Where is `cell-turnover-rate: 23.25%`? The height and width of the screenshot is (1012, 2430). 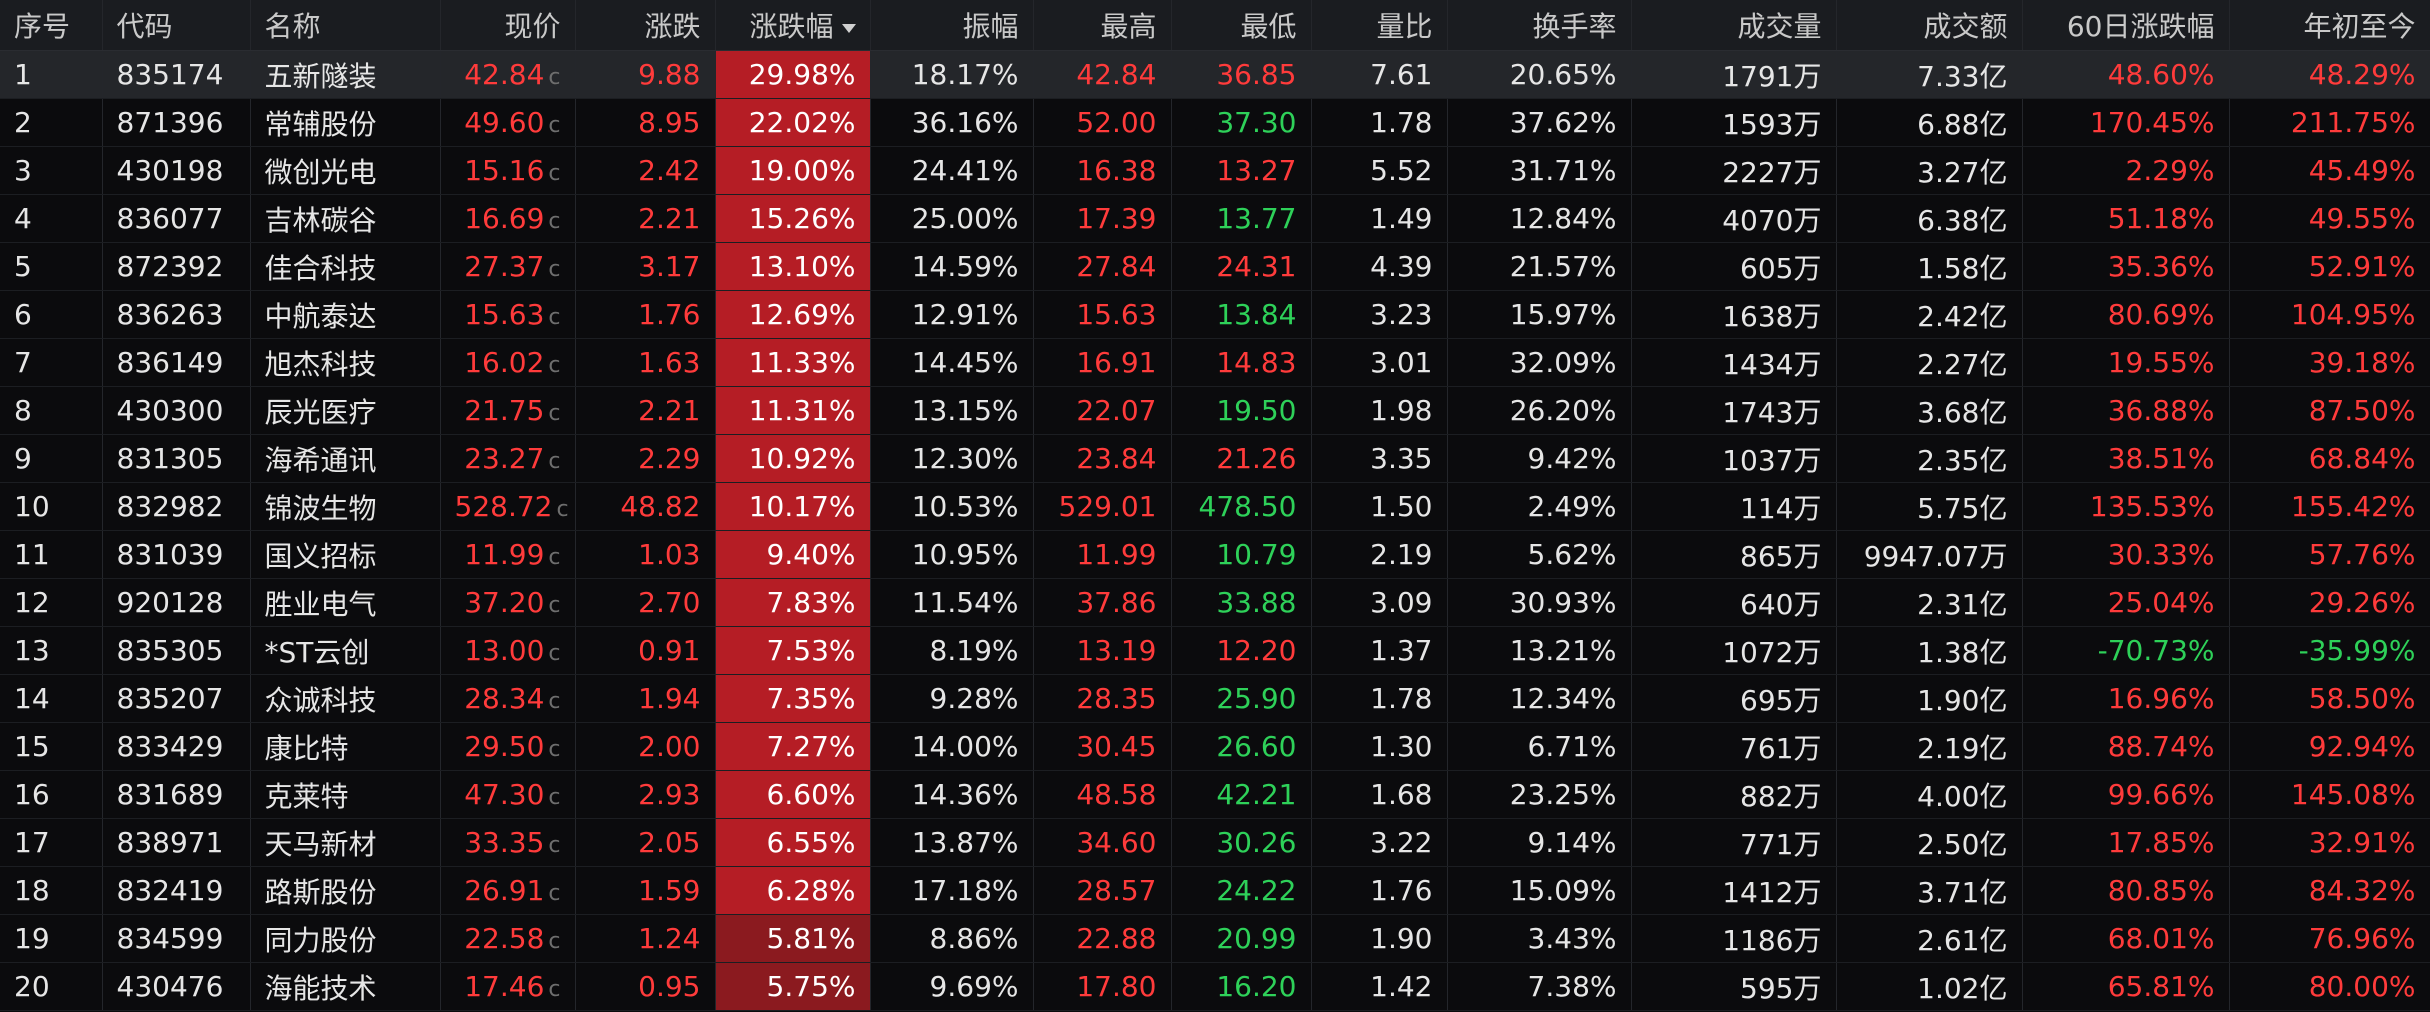
cell-turnover-rate: 23.25% is located at coordinates (1539, 794).